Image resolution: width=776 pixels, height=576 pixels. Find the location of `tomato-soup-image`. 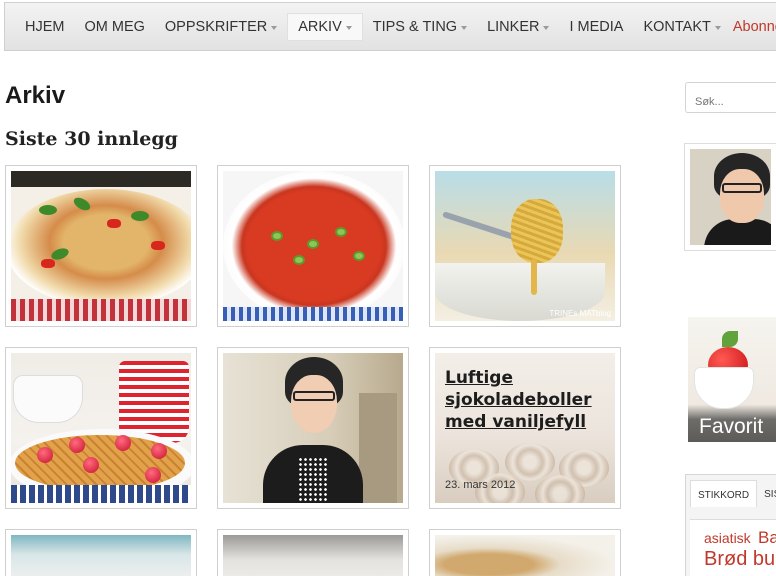

tomato-soup-image is located at coordinates (313, 246).